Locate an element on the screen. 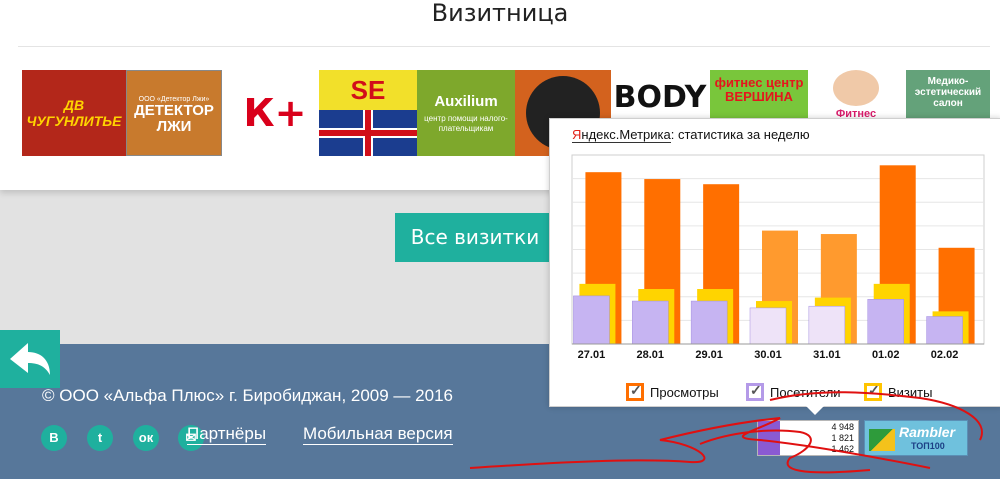 The width and height of the screenshot is (1000, 479). all-cards-button: Все визитки is located at coordinates (475, 237).